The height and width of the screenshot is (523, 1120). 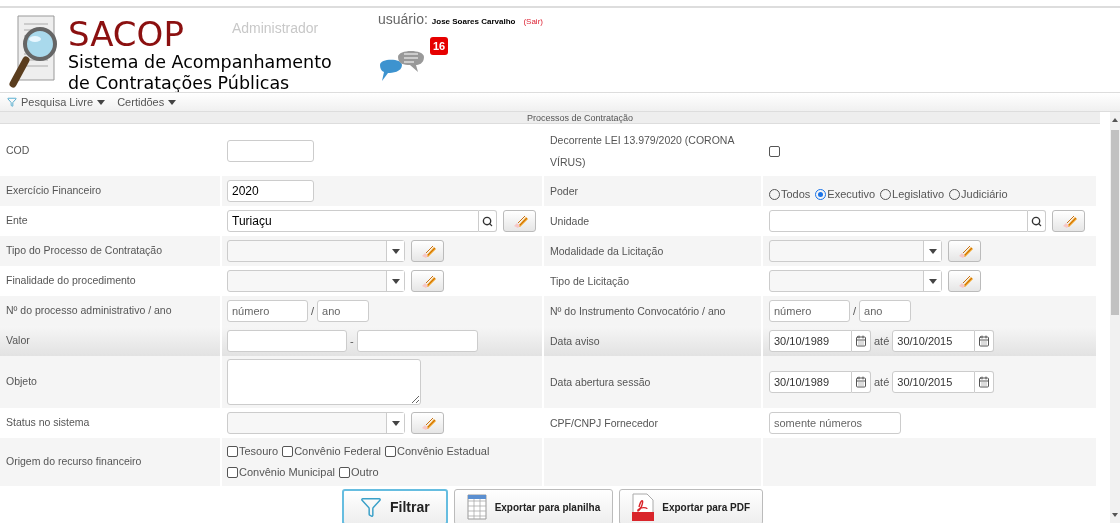 I want to click on input-field: Turiaçu, so click(x=353, y=221).